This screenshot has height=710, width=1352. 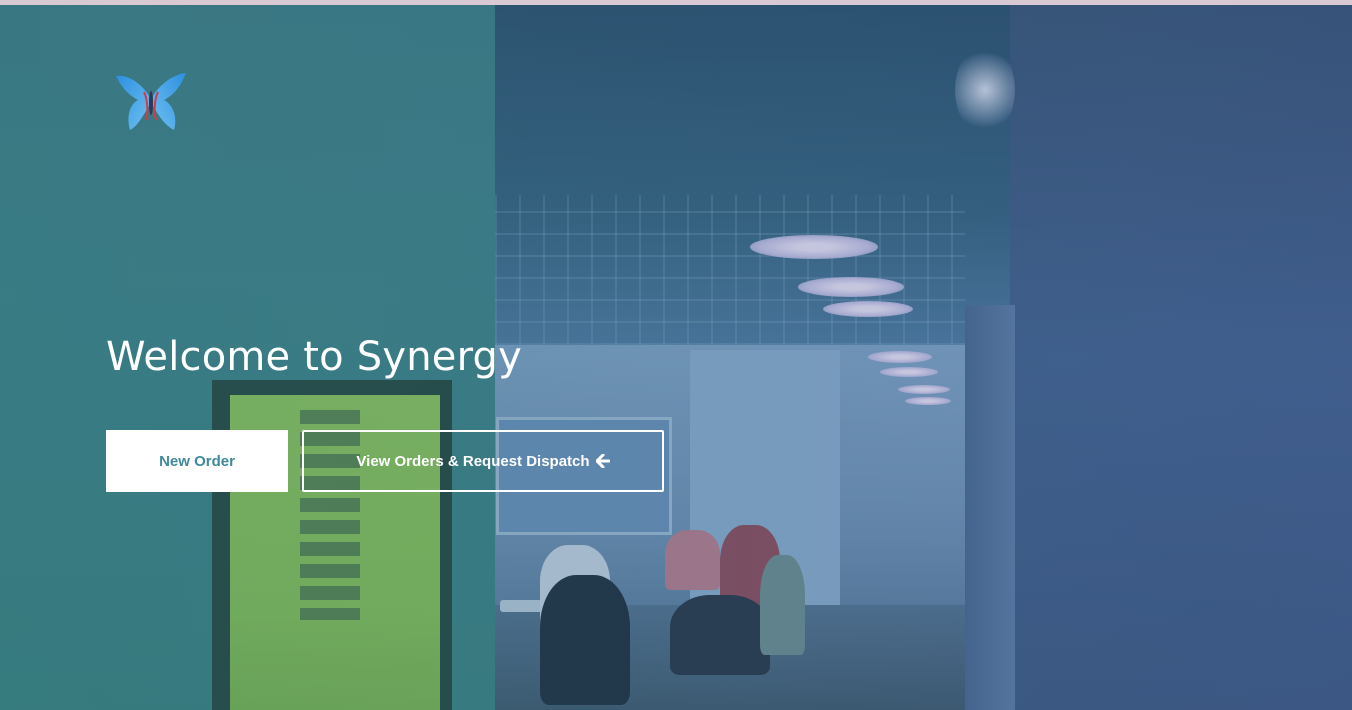 I want to click on new-order-button: New Order, so click(x=197, y=461).